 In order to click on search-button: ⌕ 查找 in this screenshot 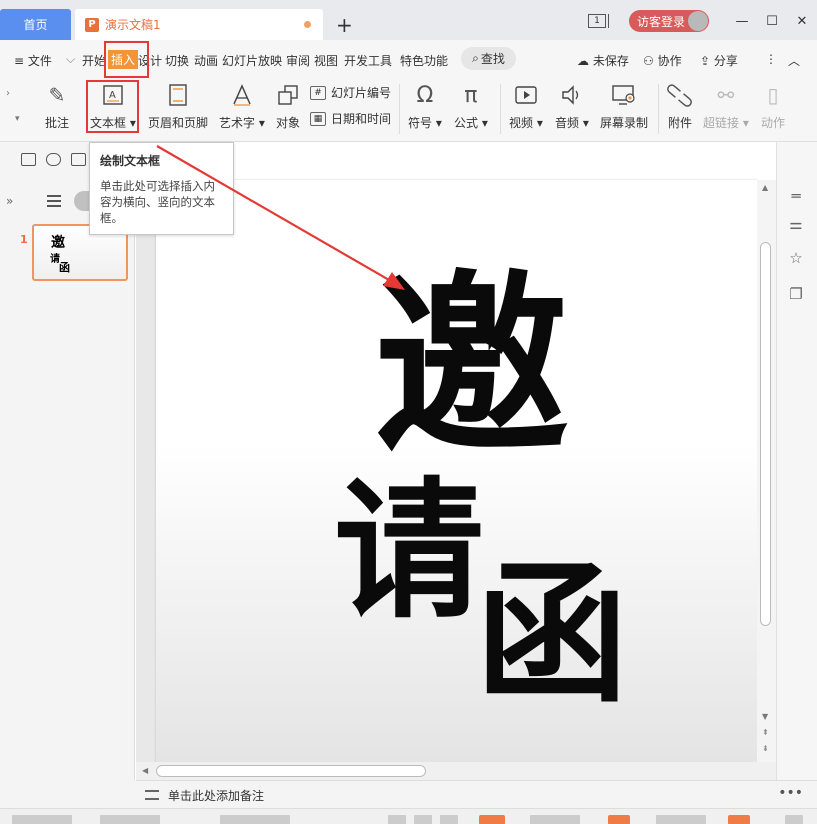, I will do `click(488, 58)`.